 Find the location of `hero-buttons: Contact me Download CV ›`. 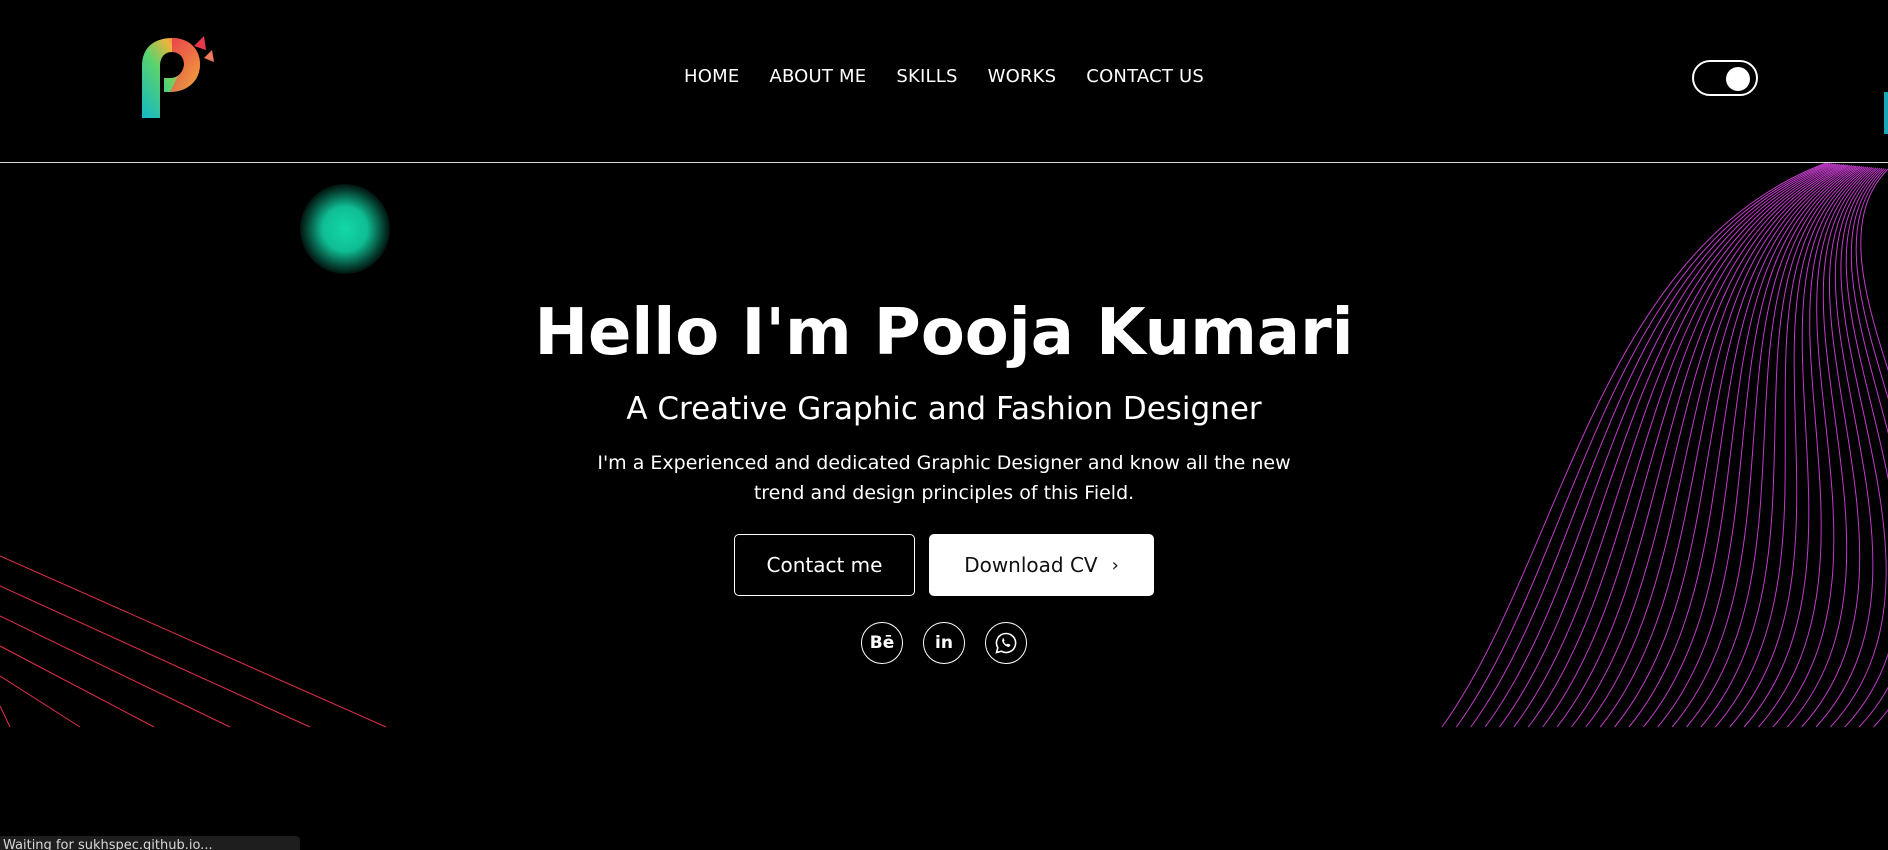

hero-buttons: Contact me Download CV › is located at coordinates (944, 565).